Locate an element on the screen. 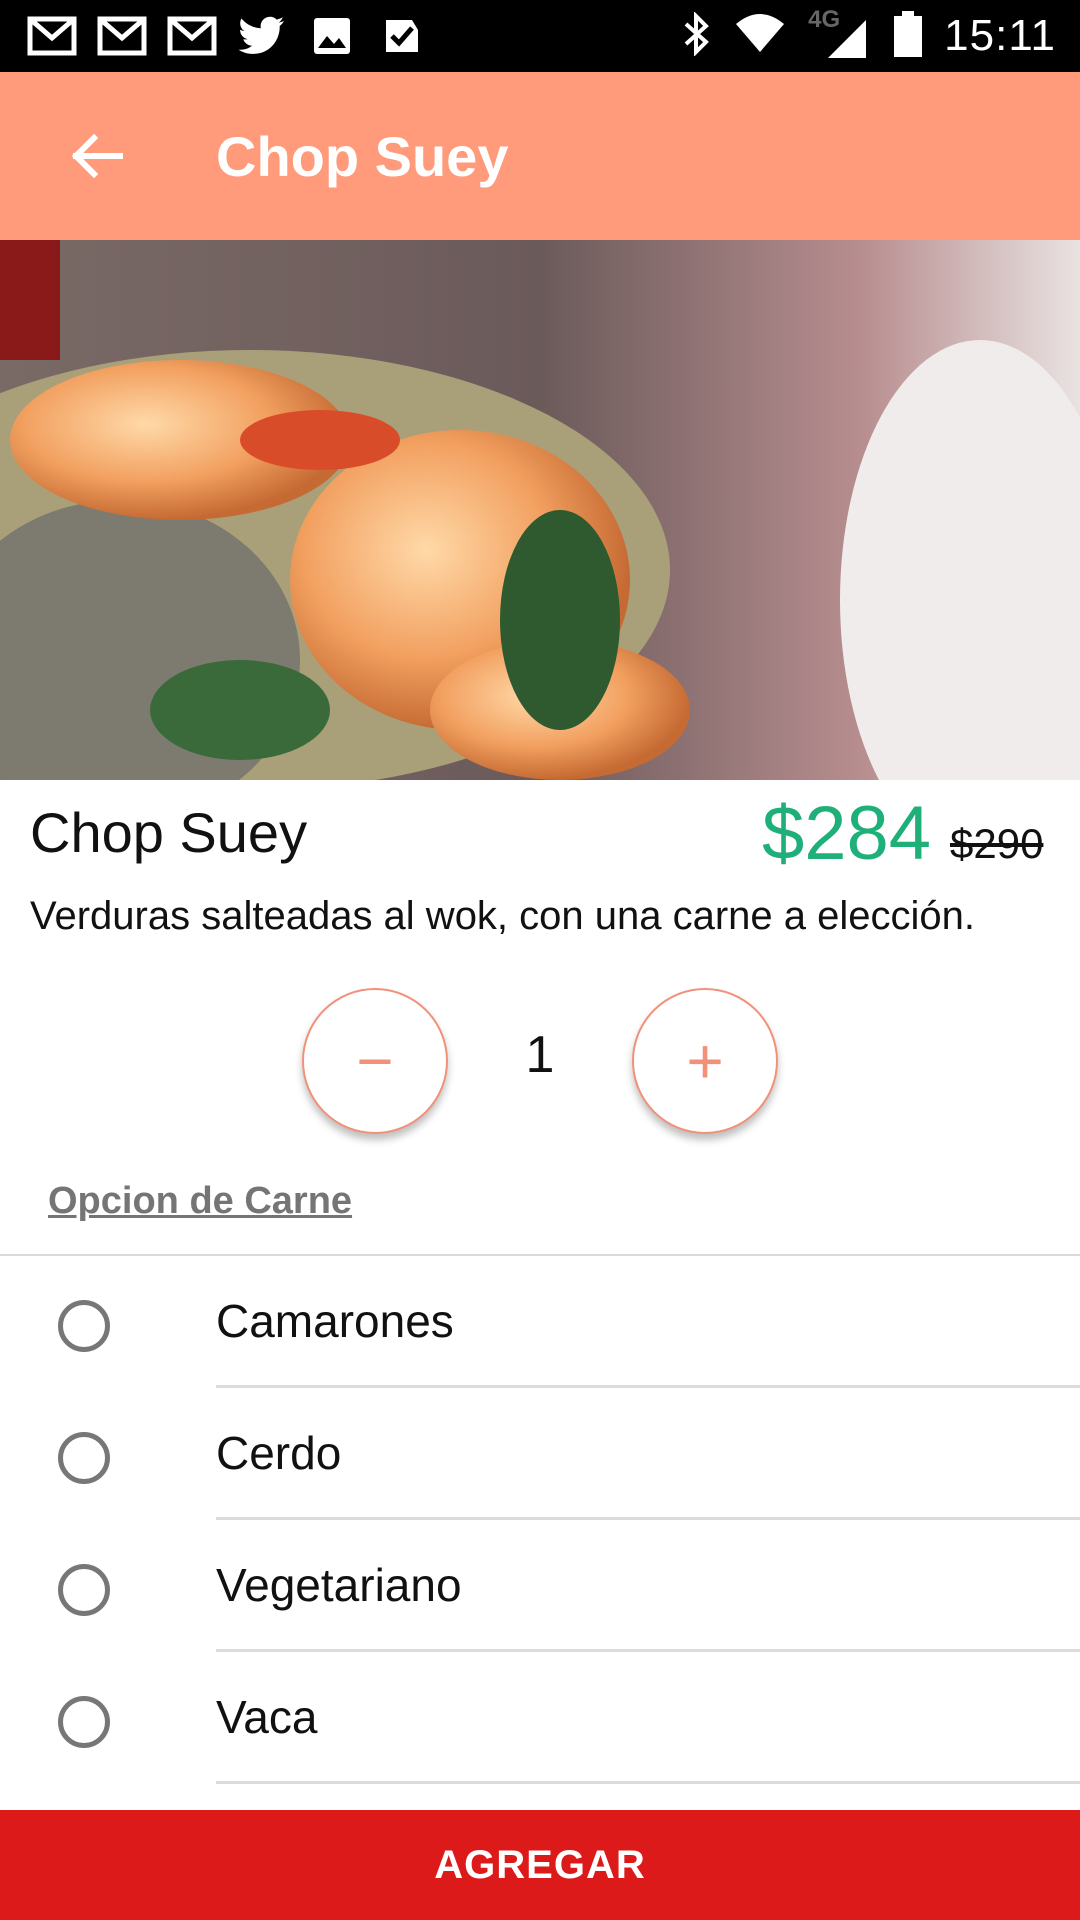 This screenshot has height=1920, width=1080. back-button is located at coordinates (96, 156).